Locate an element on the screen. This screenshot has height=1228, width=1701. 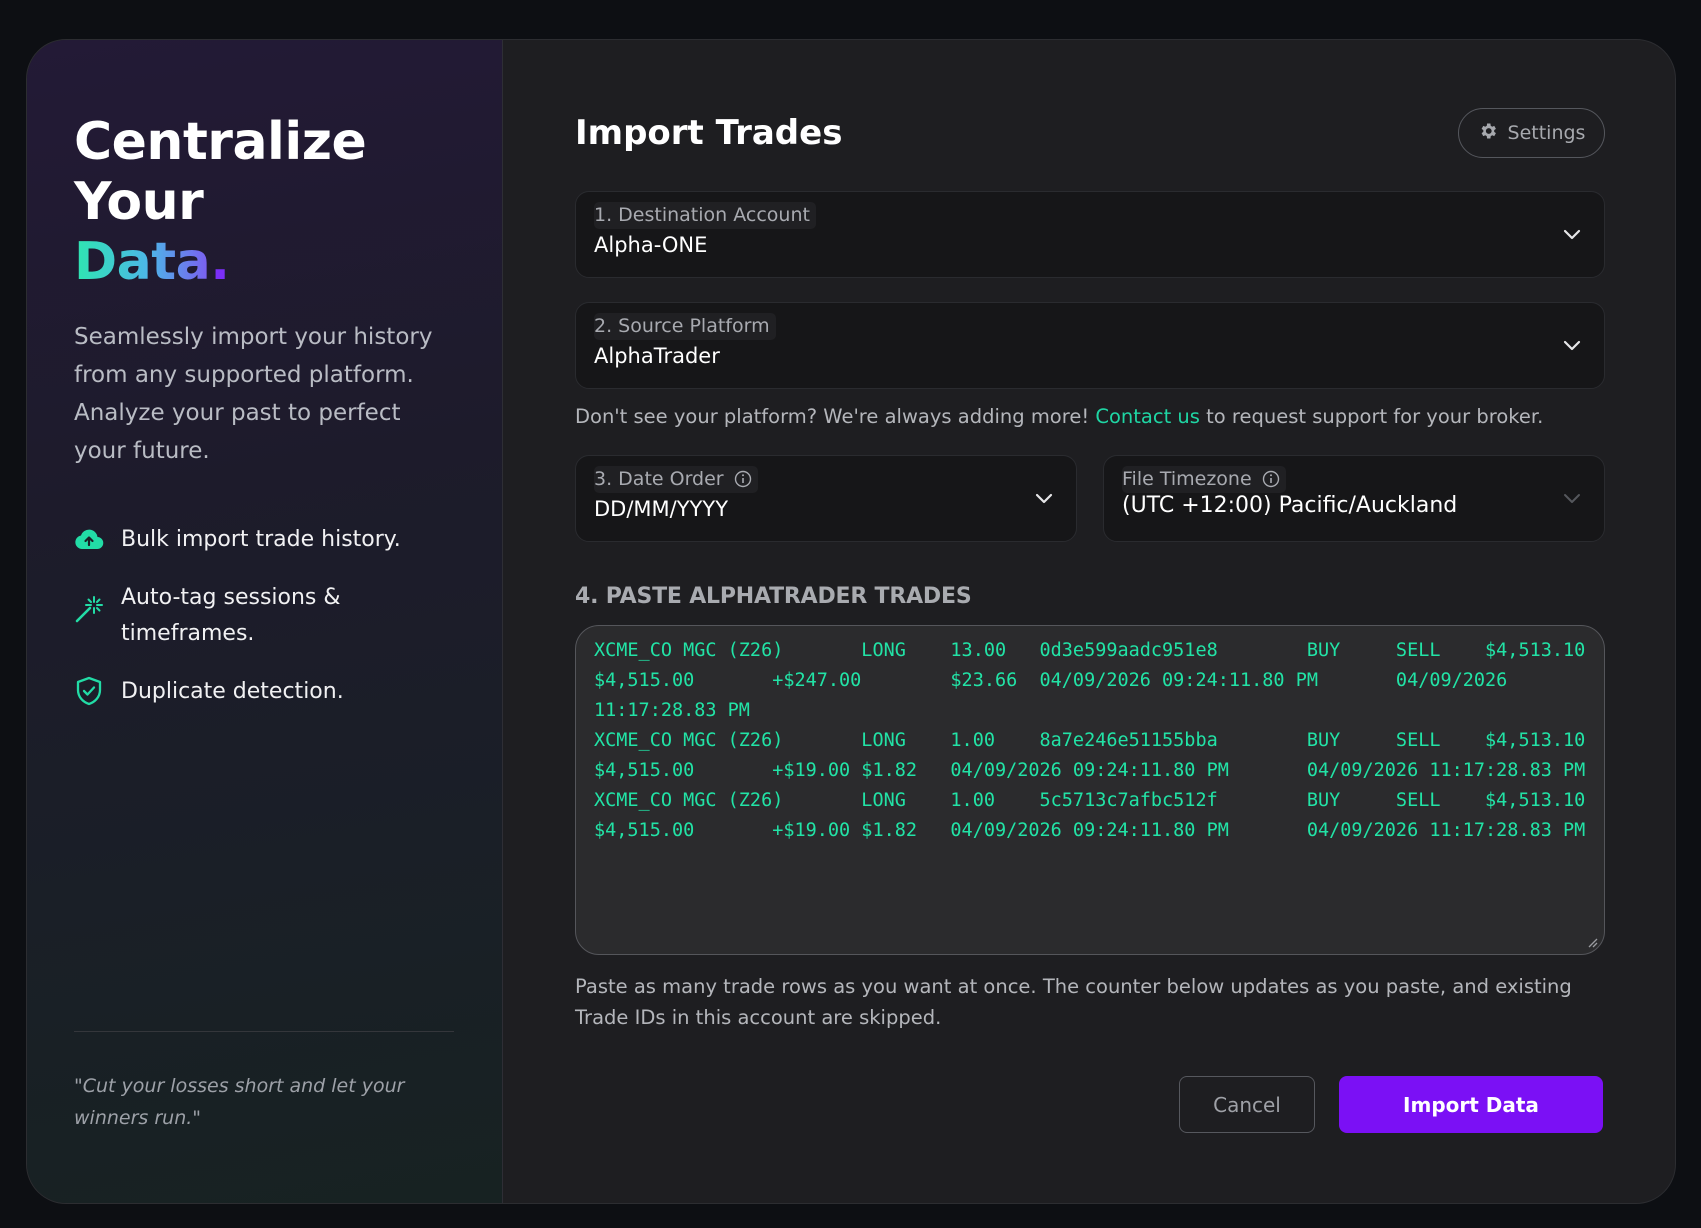
file-timezone-label-text: File Timezone is located at coordinates (1187, 479).